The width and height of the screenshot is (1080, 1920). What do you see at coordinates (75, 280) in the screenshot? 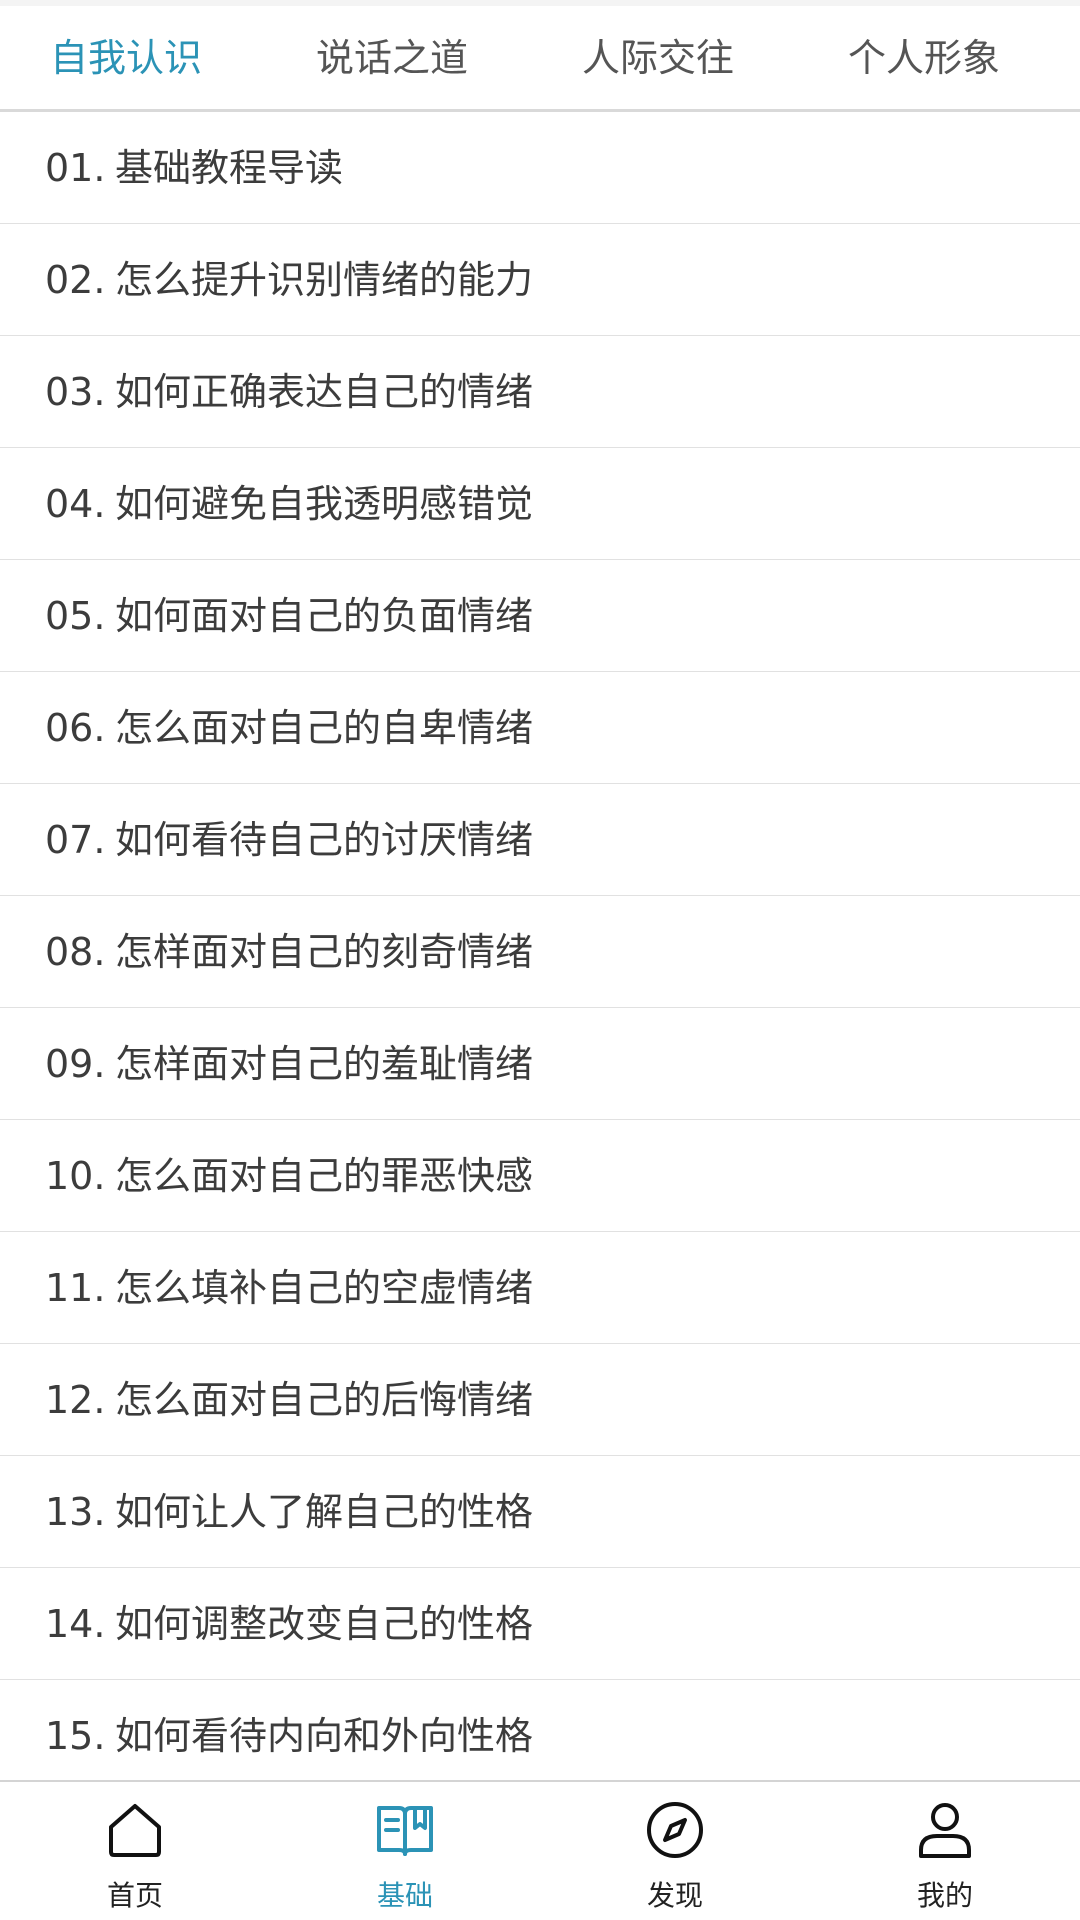
I see `lesson-number: 02.` at bounding box center [75, 280].